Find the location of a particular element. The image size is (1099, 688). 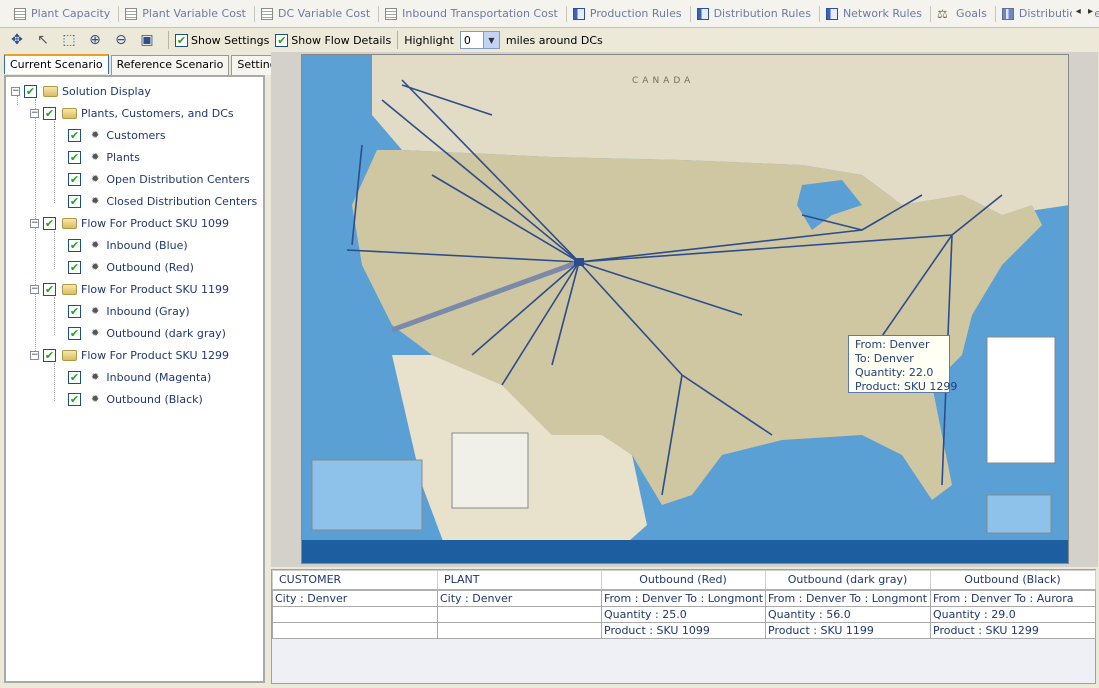

puerto-rico-inset is located at coordinates (1019, 514).